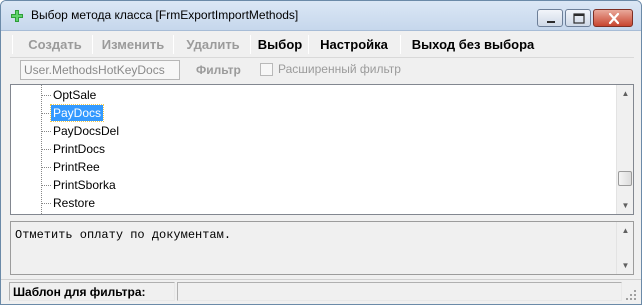  What do you see at coordinates (624, 248) in the screenshot?
I see `description-scrollbar: ▲ ▼` at bounding box center [624, 248].